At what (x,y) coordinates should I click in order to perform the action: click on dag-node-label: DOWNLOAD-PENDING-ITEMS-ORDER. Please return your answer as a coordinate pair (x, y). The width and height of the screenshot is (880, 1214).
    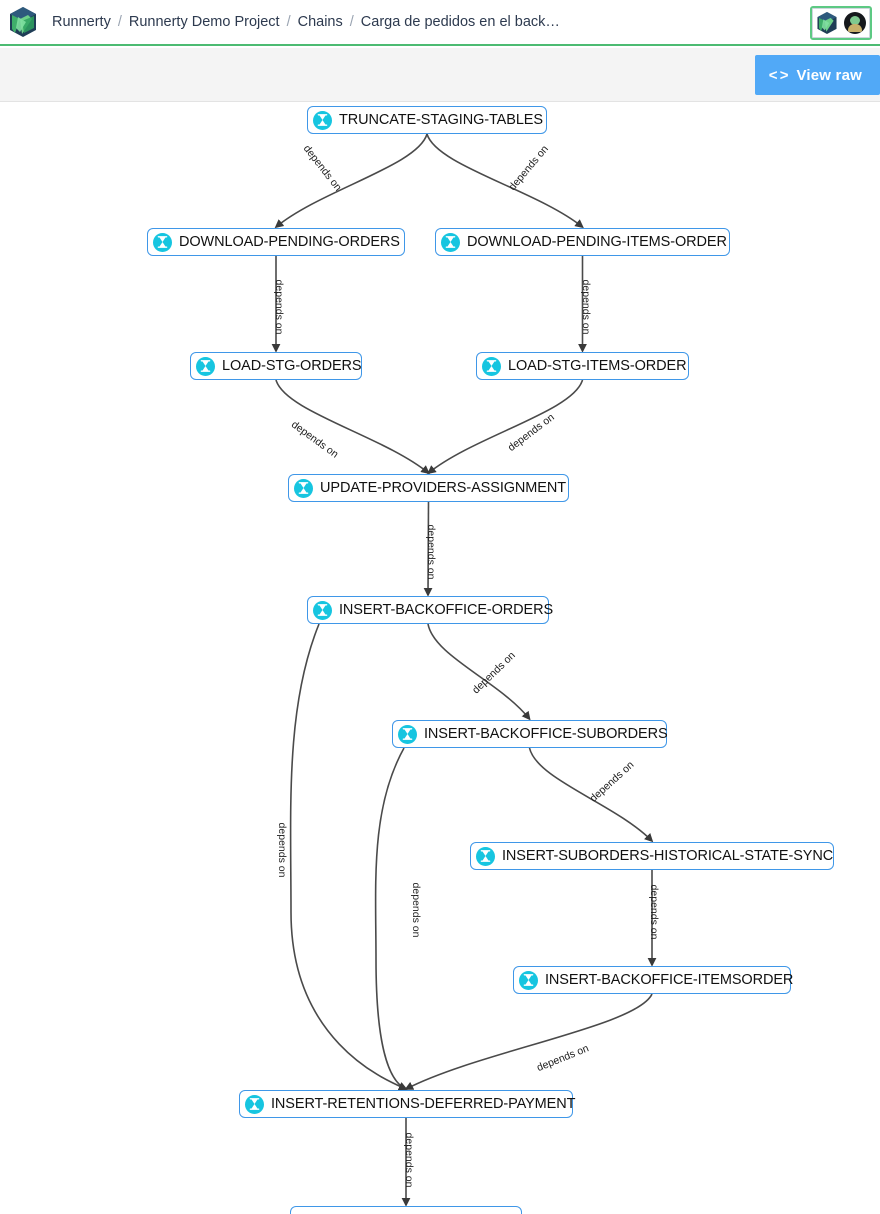
    Looking at the image, I should click on (597, 242).